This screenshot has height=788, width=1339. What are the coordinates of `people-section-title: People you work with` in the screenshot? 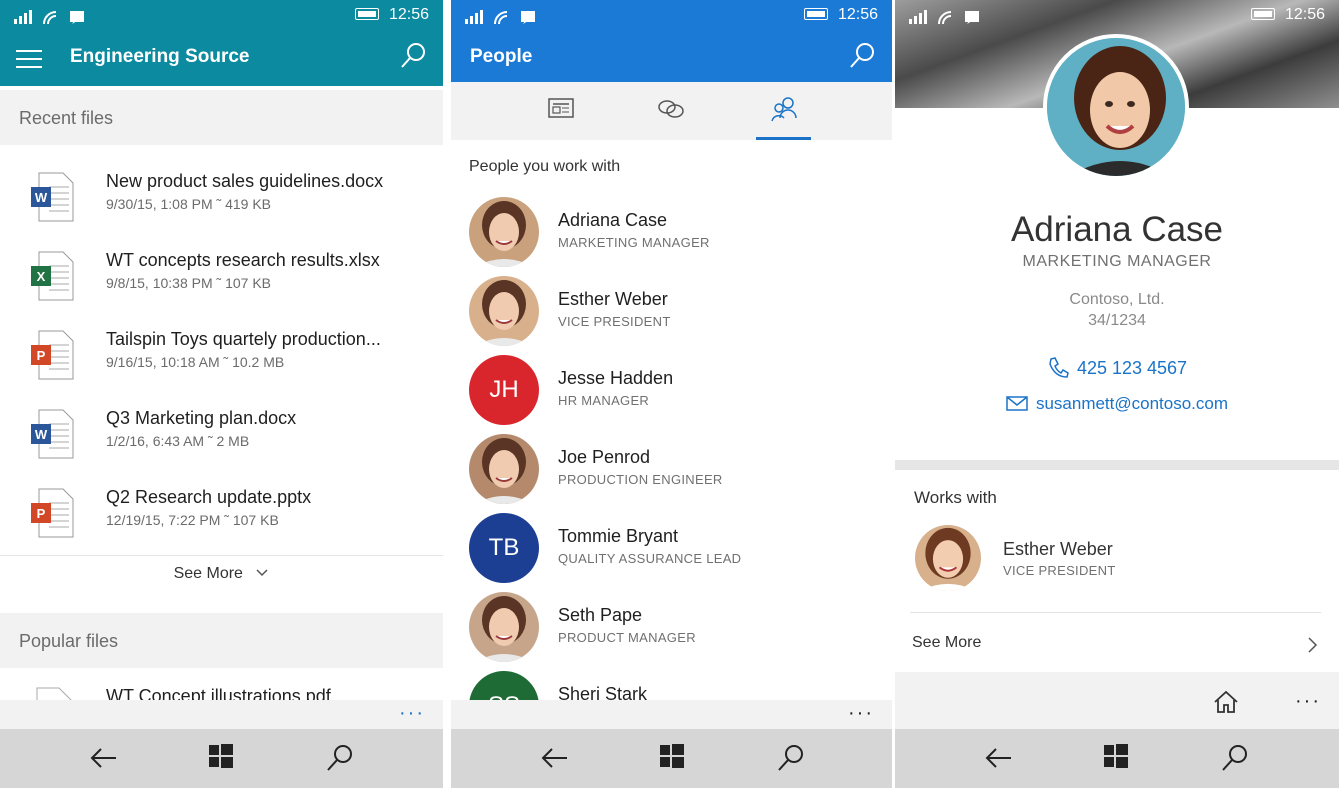 It's located at (545, 166).